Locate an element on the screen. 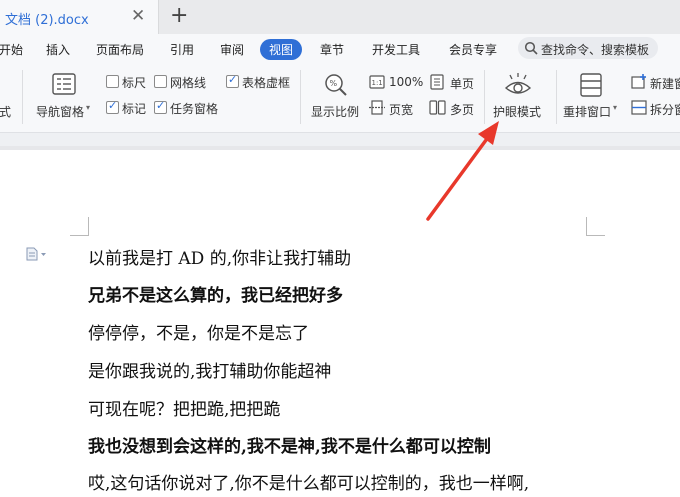 This screenshot has height=497, width=680. zoom-icon: % is located at coordinates (336, 85).